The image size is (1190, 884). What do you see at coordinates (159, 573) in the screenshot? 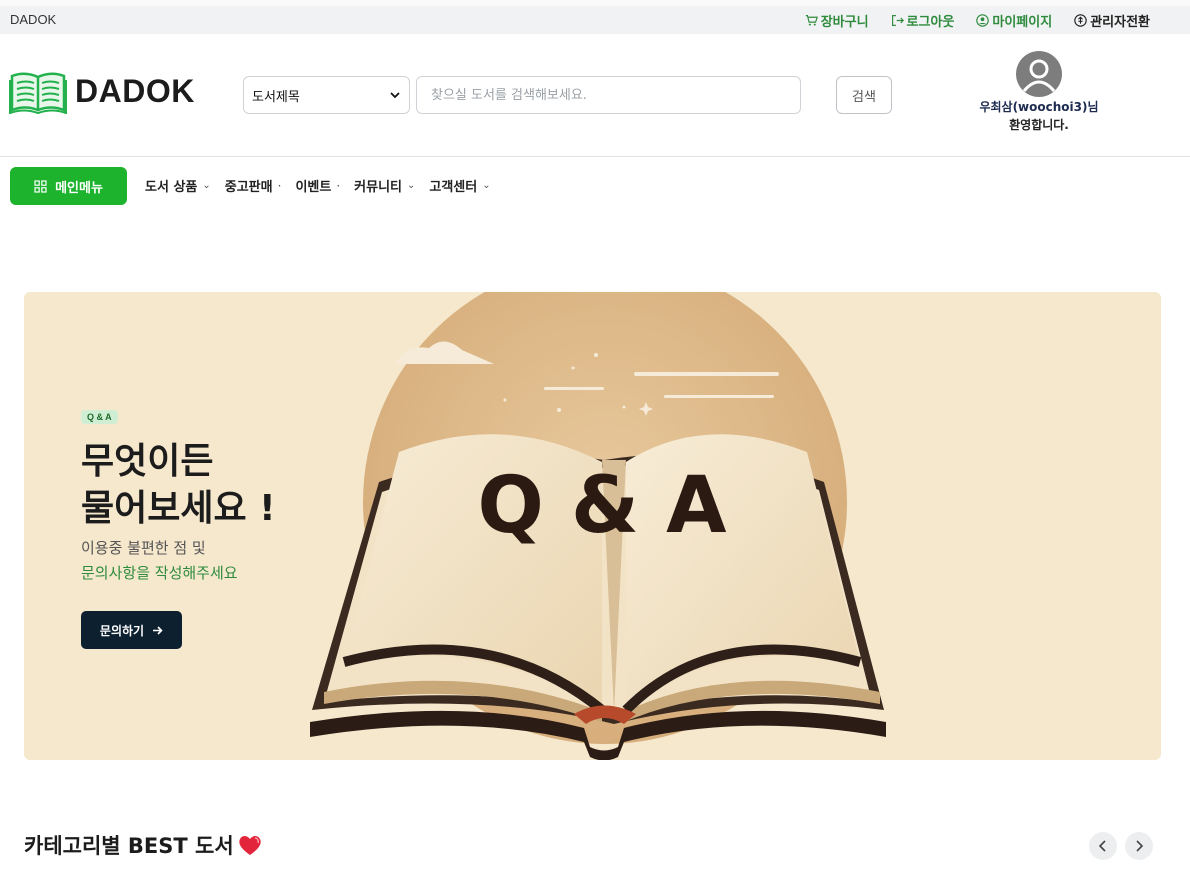
I see `banner-sub-line-2: 문의사항을 작성해주세요` at bounding box center [159, 573].